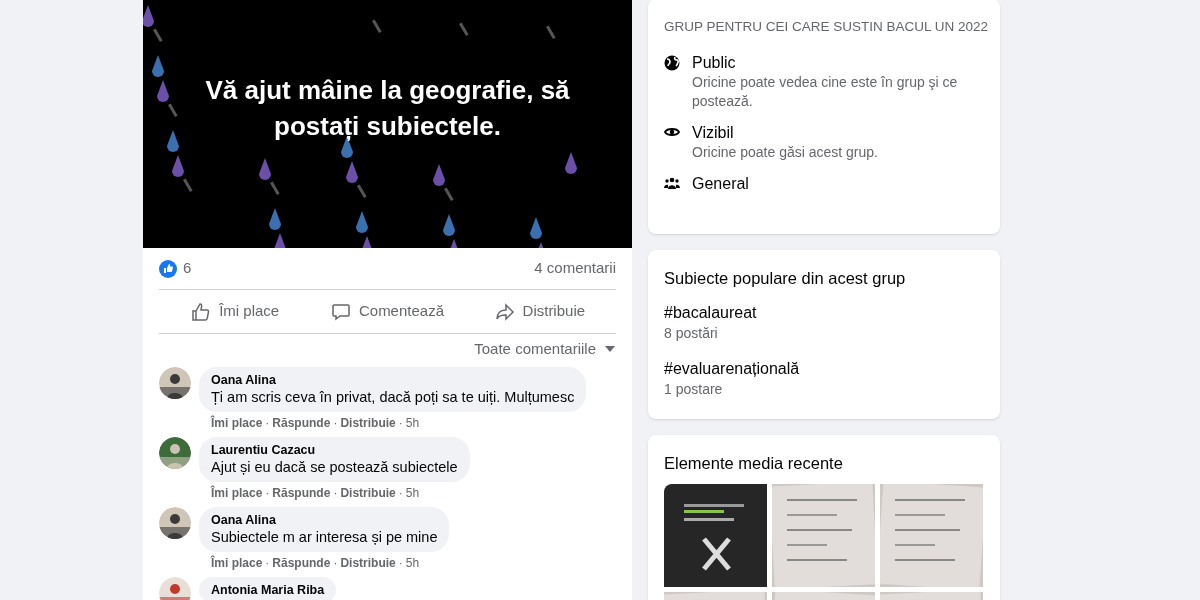 Image resolution: width=1200 pixels, height=600 pixels. I want to click on privacy-label: Vizibil, so click(713, 133).